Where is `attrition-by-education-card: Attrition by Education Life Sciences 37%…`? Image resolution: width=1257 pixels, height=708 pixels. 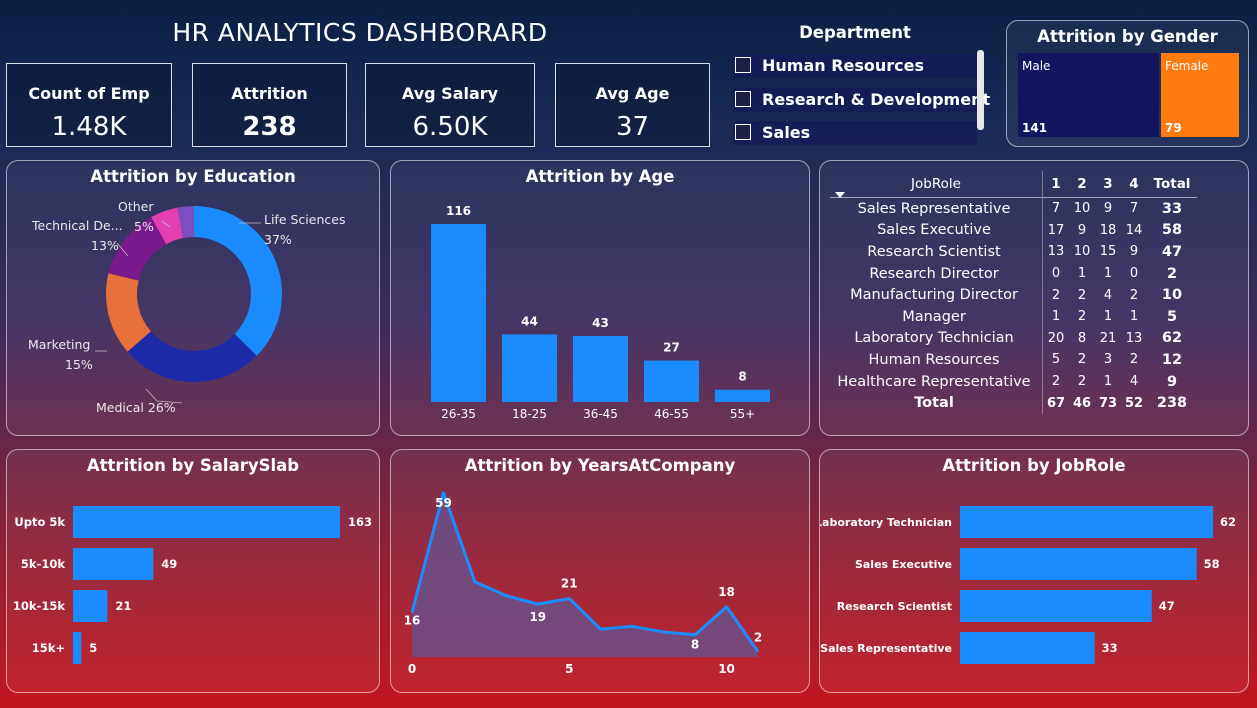
attrition-by-education-card: Attrition by Education Life Sciences 37%… is located at coordinates (193, 298).